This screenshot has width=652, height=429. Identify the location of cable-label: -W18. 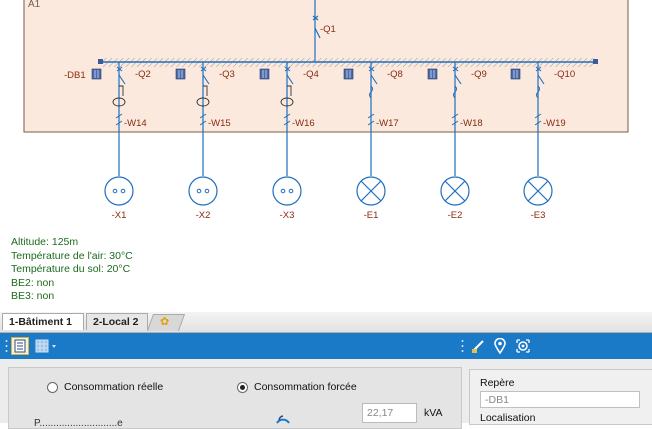
(471, 123).